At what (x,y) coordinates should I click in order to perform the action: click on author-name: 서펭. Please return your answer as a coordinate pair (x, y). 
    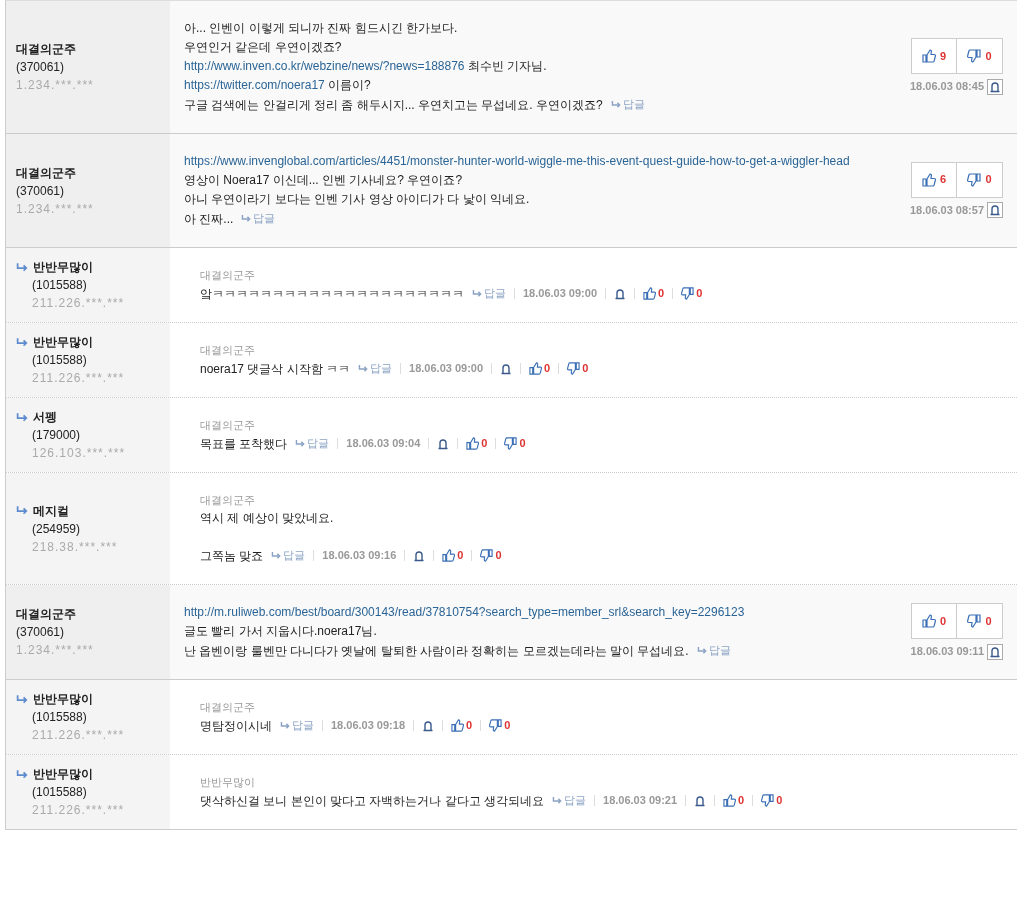
    Looking at the image, I should click on (45, 417).